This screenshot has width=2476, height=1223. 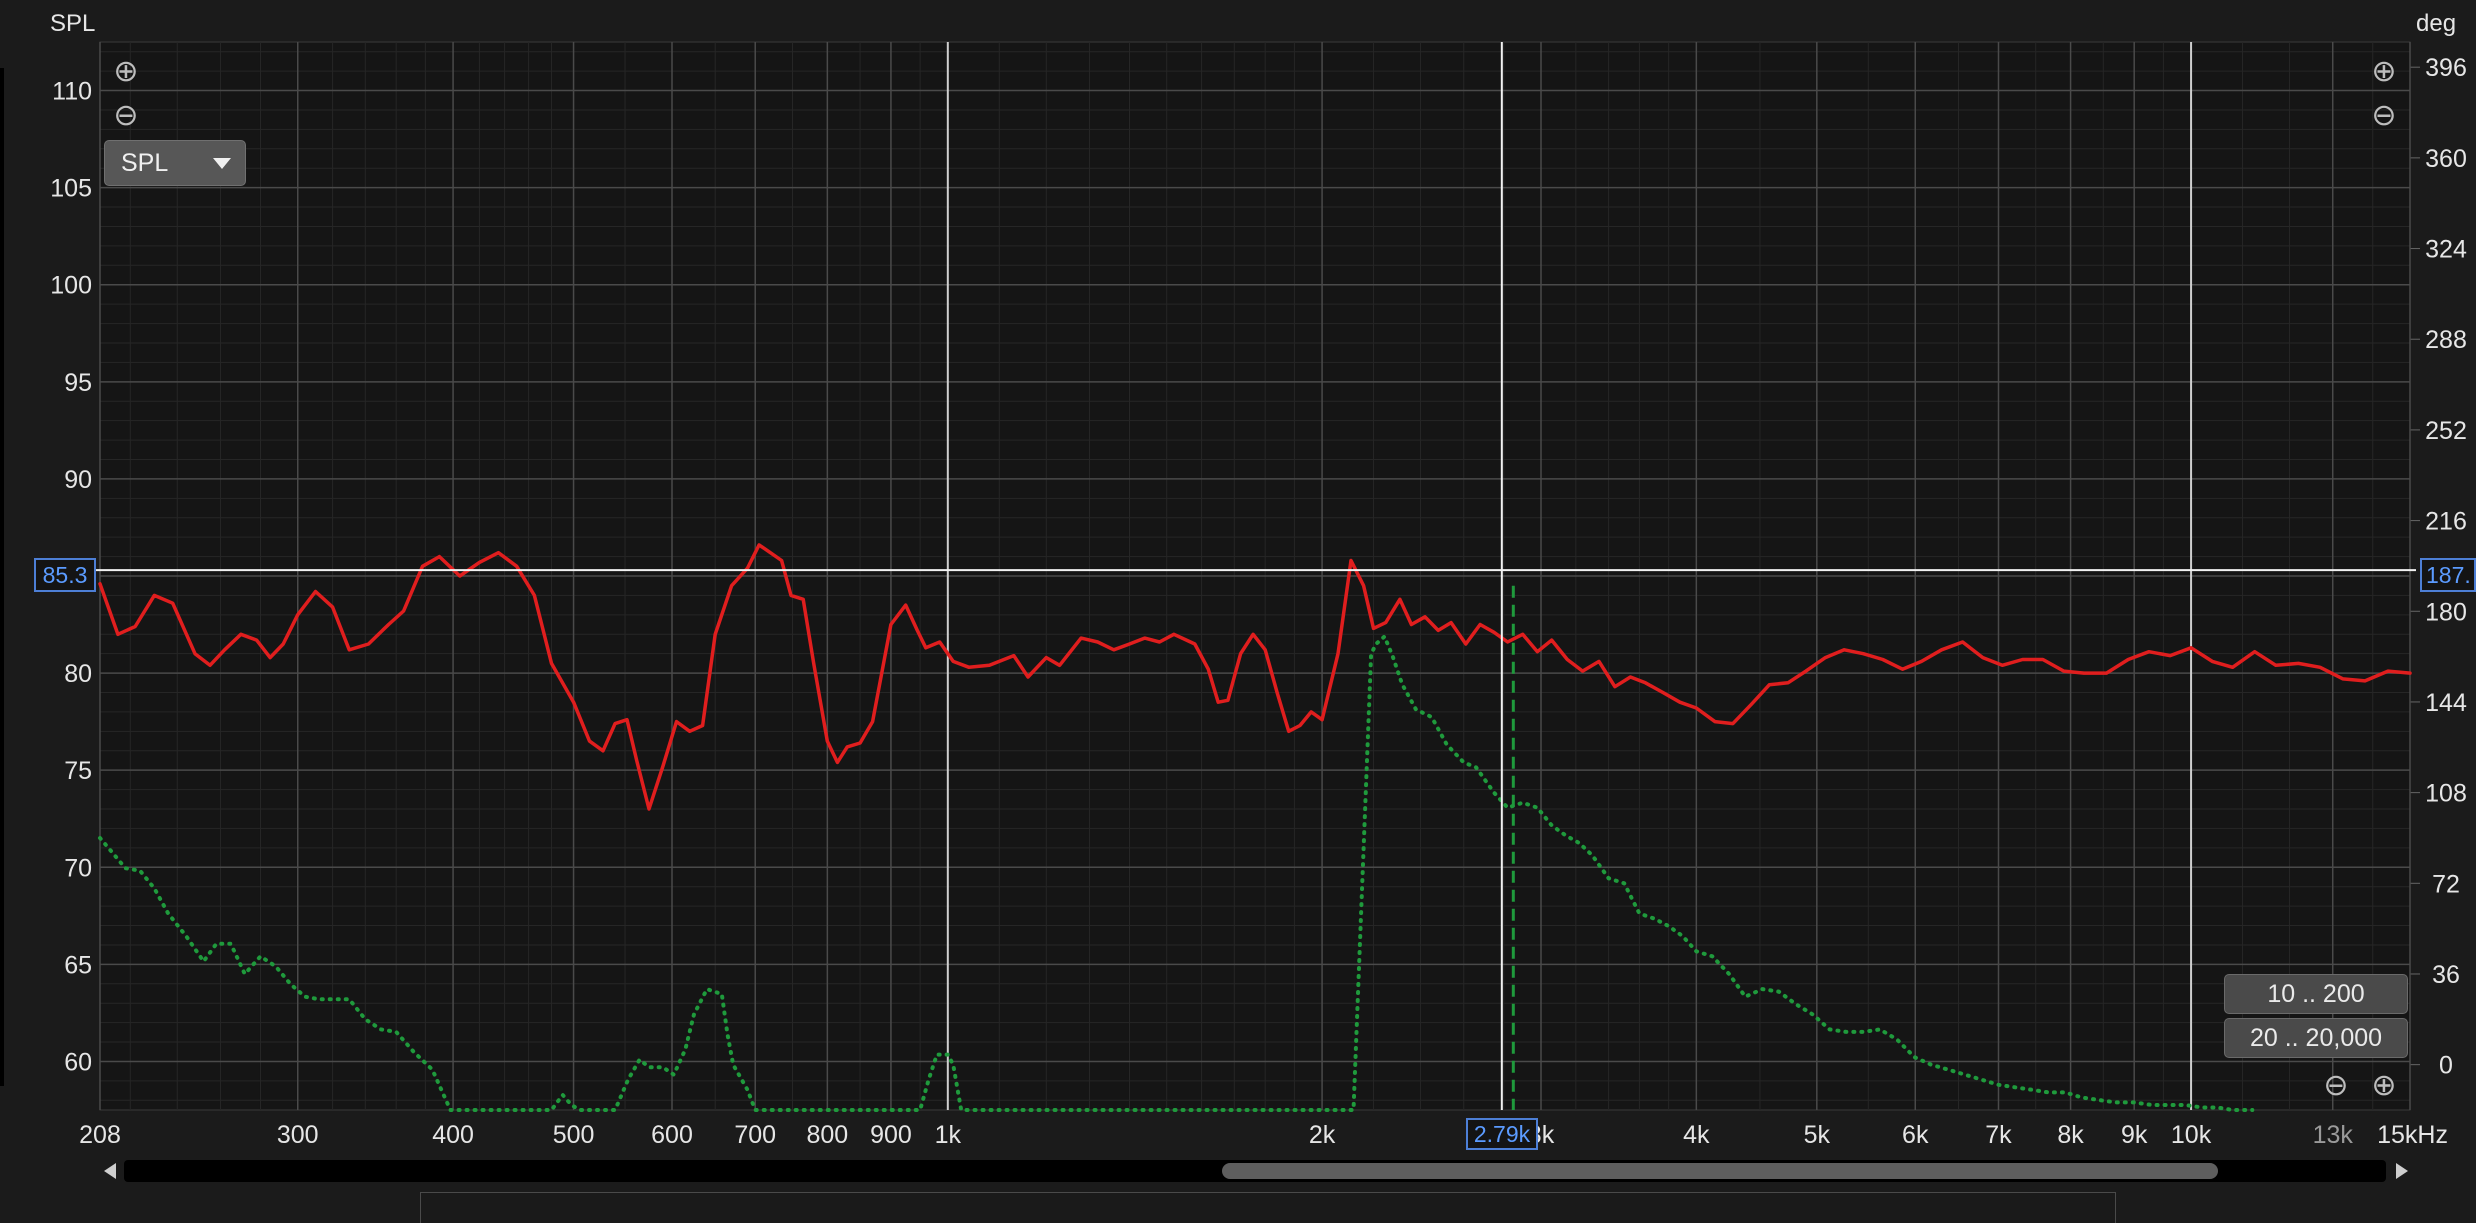 I want to click on y2-tick-label: 36, so click(x=2446, y=975).